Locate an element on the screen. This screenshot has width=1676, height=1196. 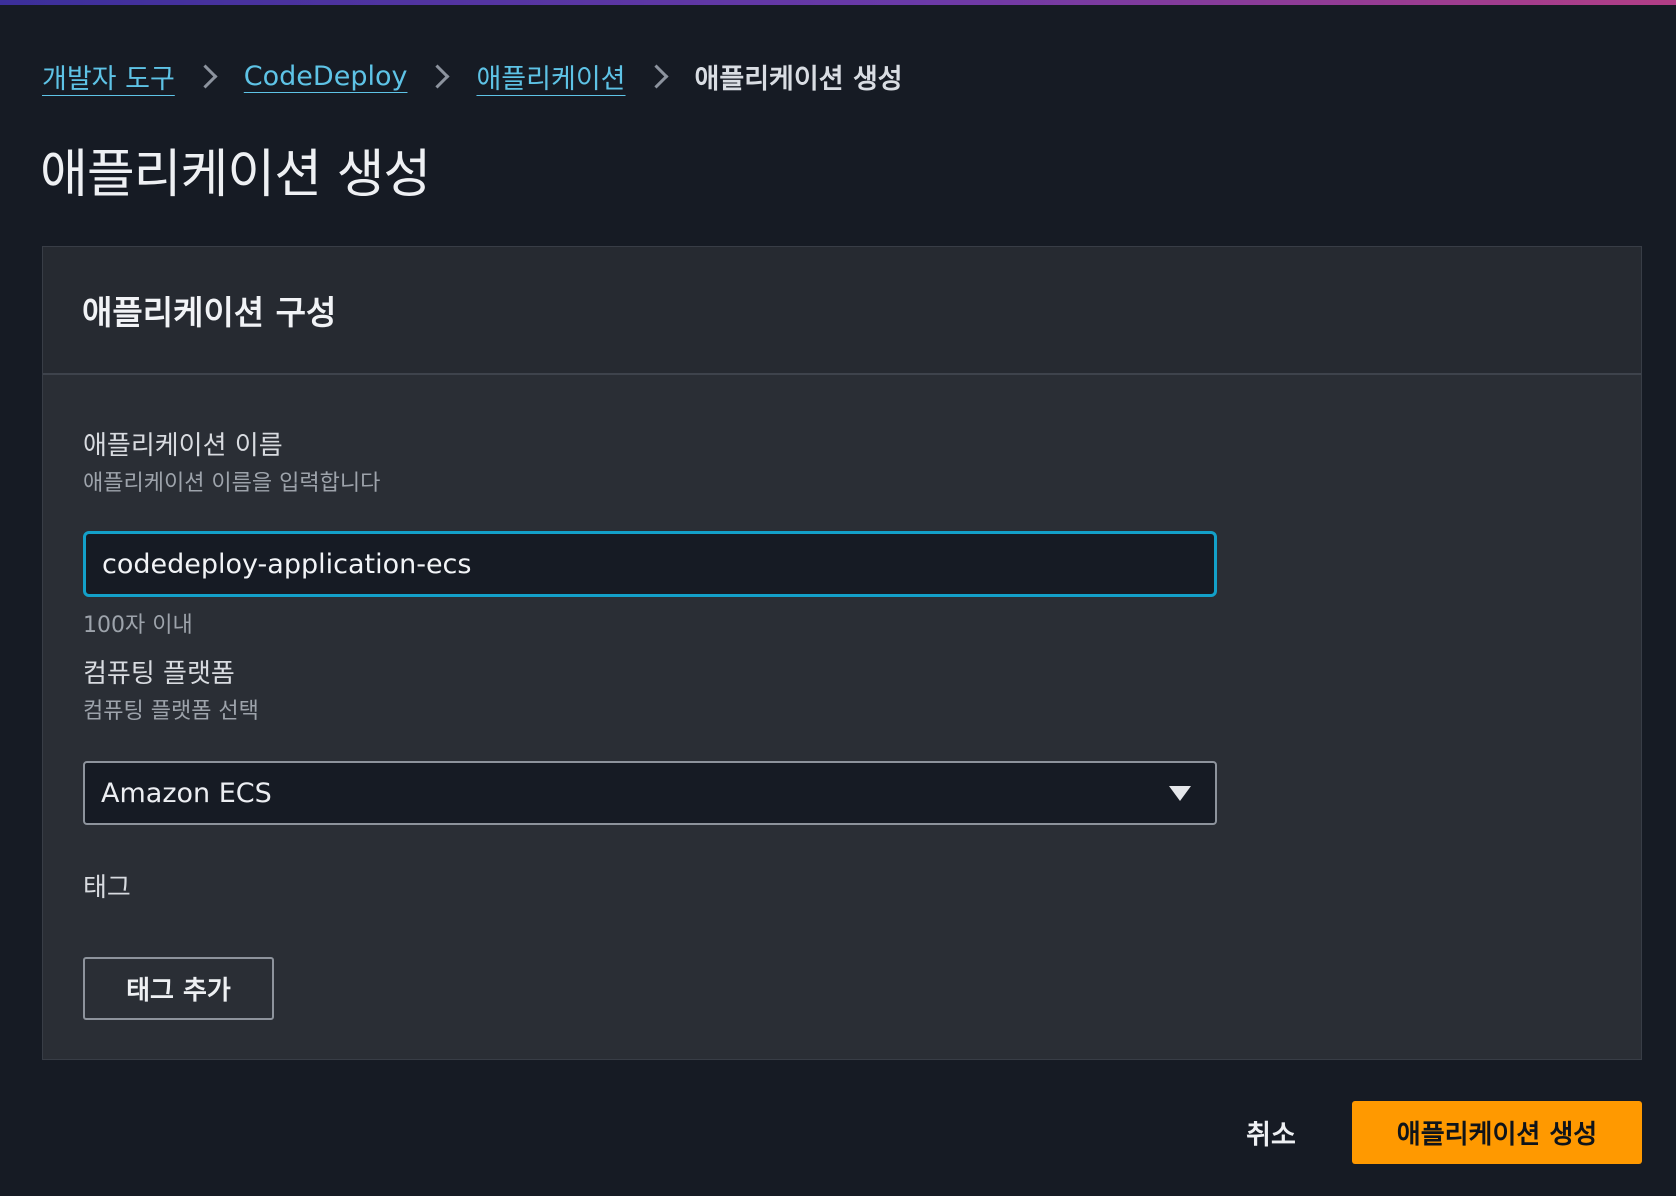
panel-header: 애플리케이션 구성 is located at coordinates (842, 311).